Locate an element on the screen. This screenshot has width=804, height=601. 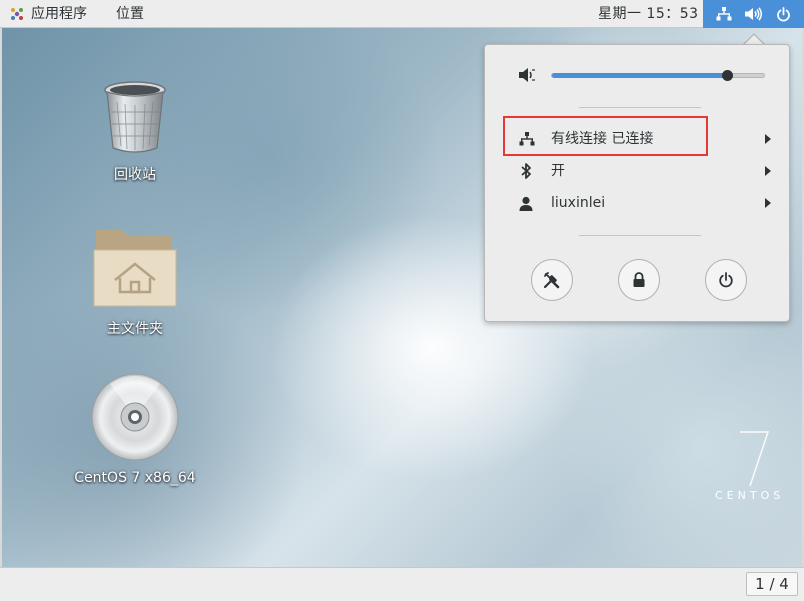
top-bar: 应用程序 位置 星期一 15：53 is located at coordinates (402, 14).